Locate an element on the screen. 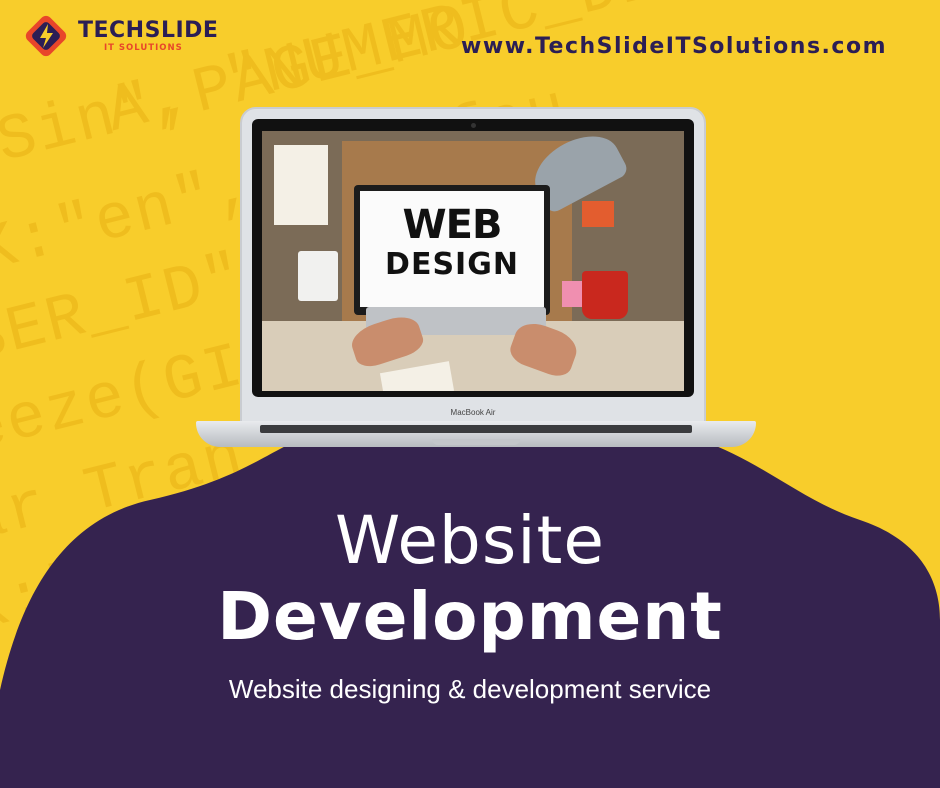 The width and height of the screenshot is (940, 788). website-url: www.TechSlideITSolutions.com is located at coordinates (674, 46).